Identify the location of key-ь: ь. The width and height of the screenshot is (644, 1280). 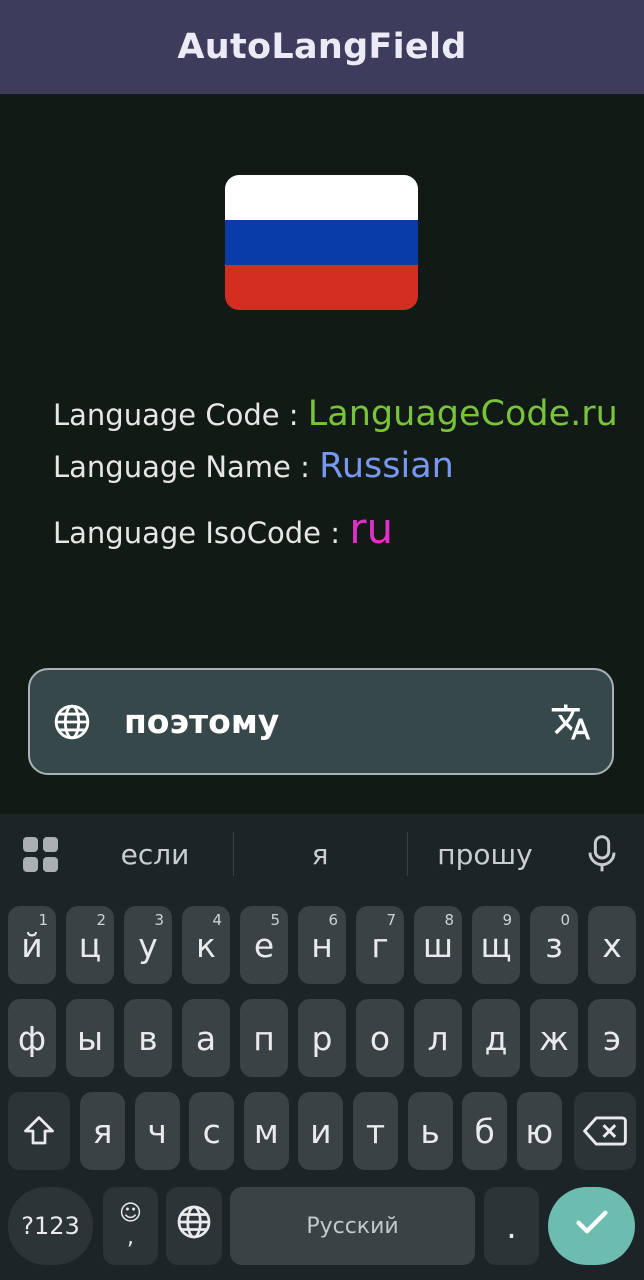
(430, 1131).